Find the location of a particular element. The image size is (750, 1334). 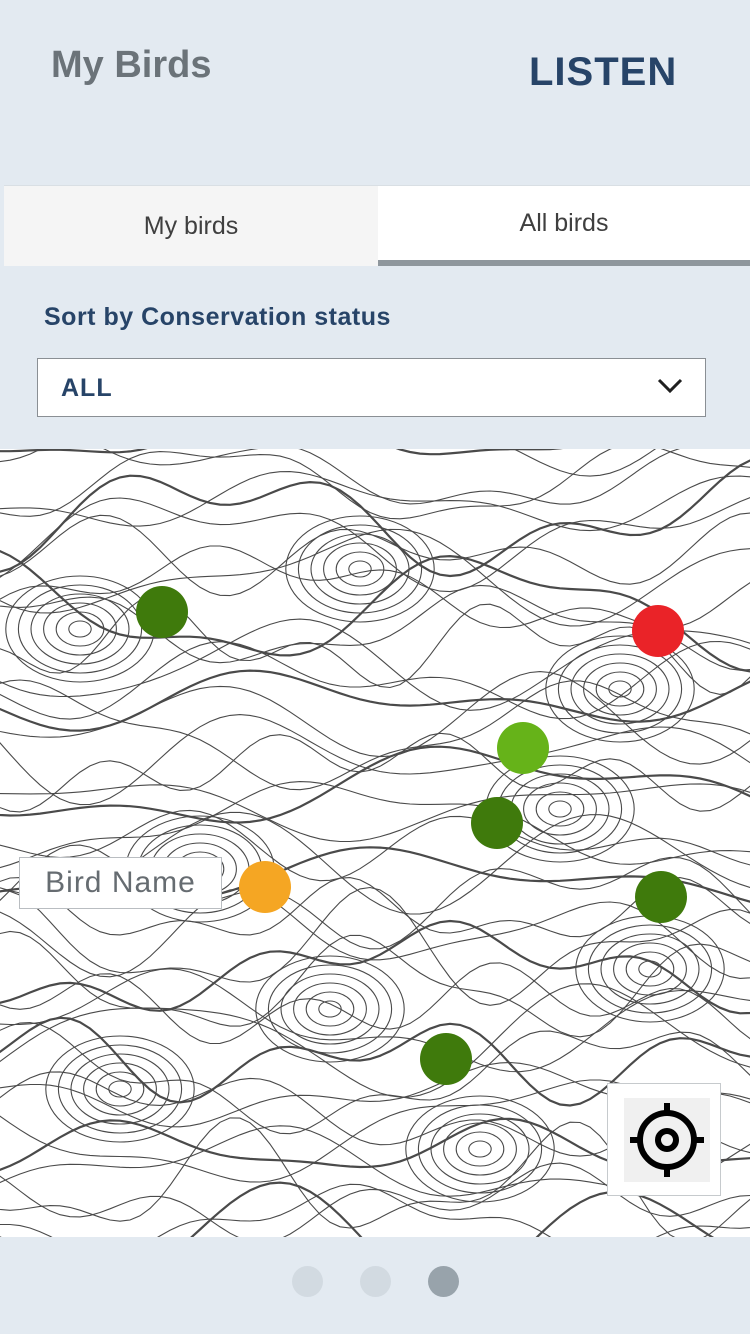

page-indicator is located at coordinates (375, 1282).